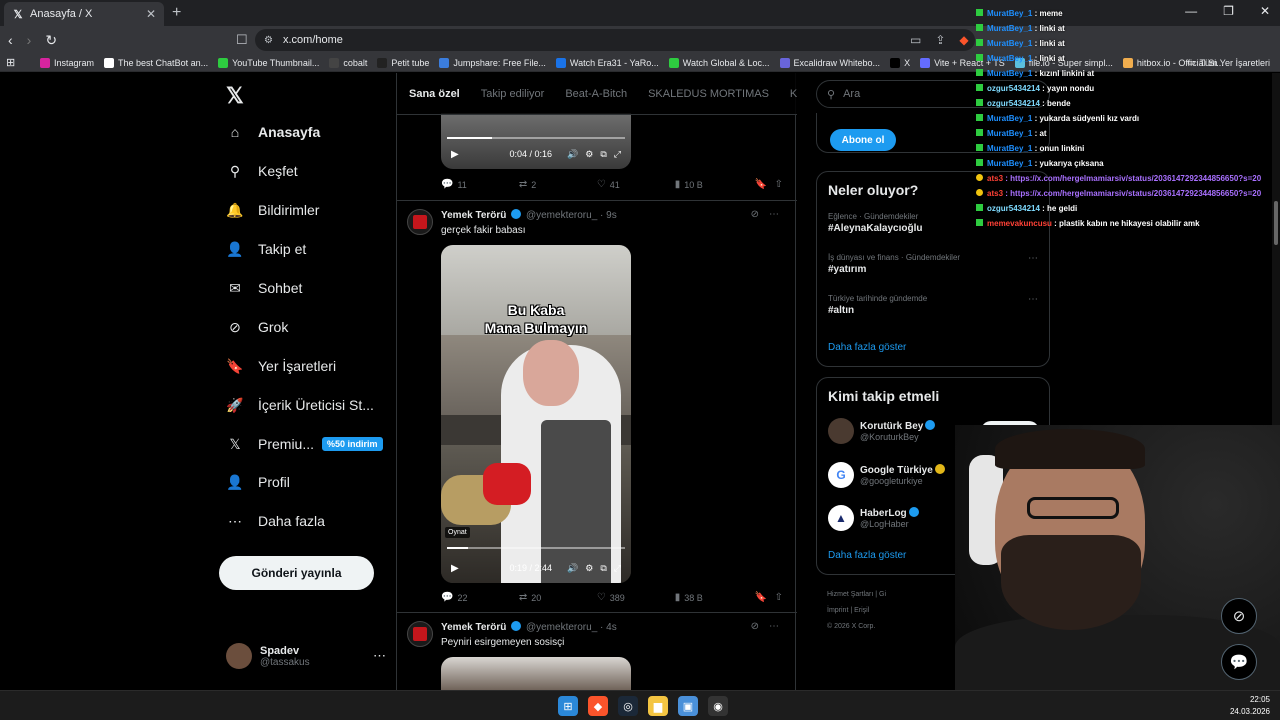 The width and height of the screenshot is (1280, 720). Describe the element at coordinates (1250, 706) in the screenshot. I see `system-clock: 22:05 24.03.2026` at that location.